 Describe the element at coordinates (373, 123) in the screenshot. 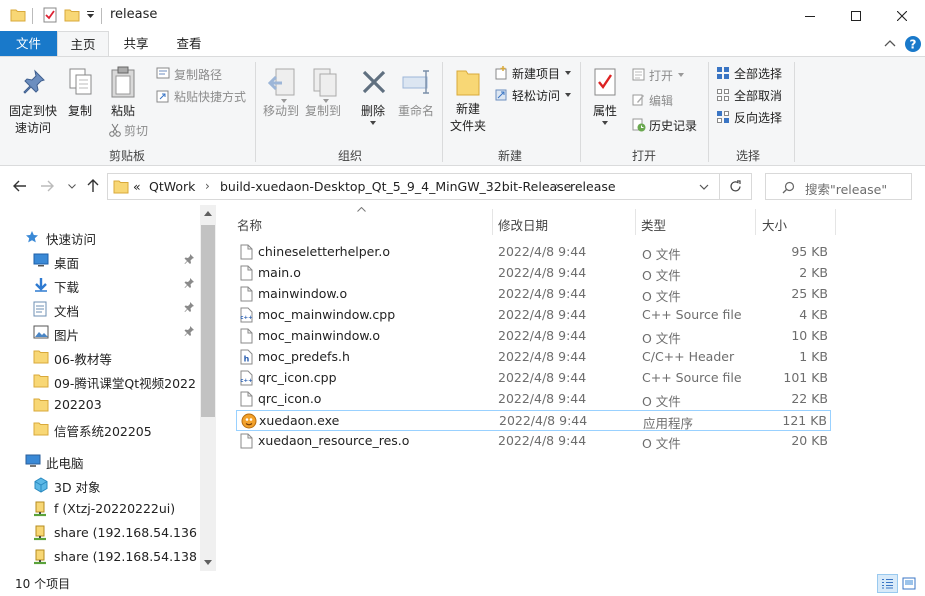

I see `delete-dropdown-icon` at that location.